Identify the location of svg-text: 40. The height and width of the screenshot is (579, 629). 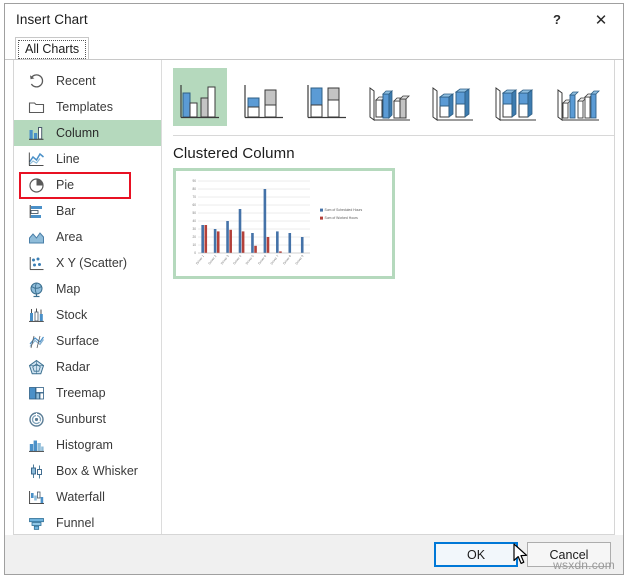
(194, 221).